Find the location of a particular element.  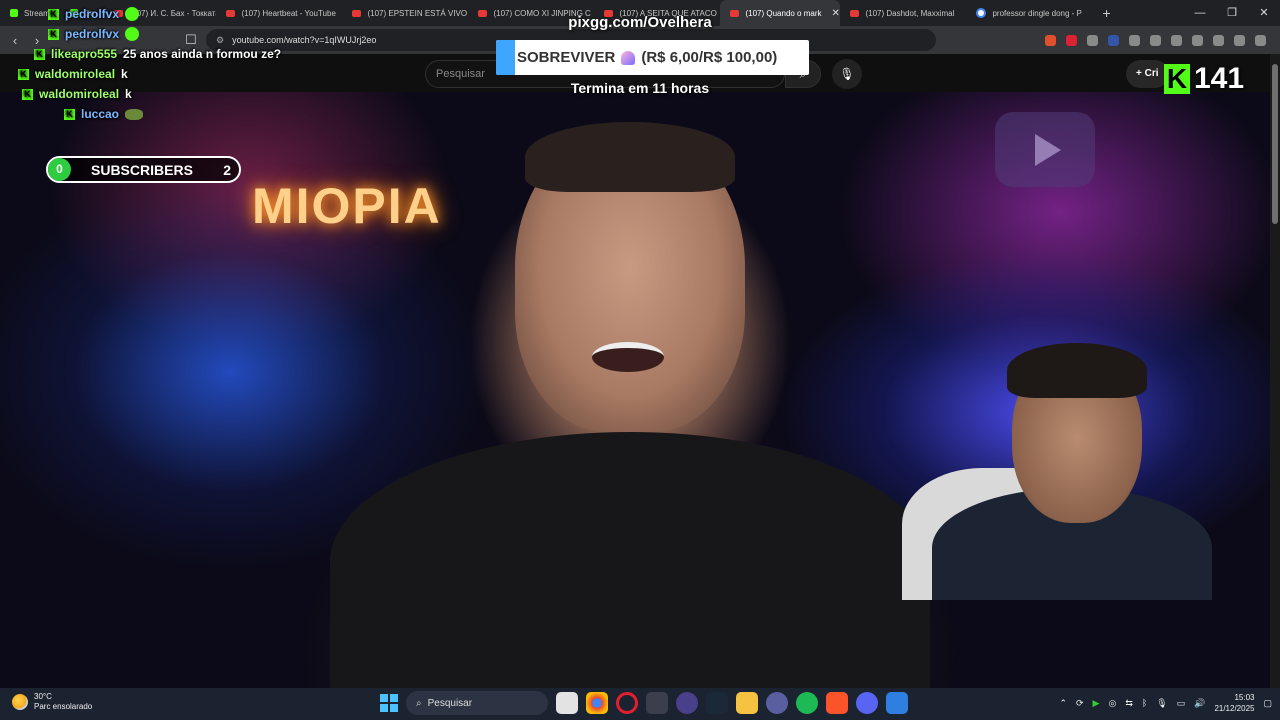

sidebar-icon is located at coordinates (1197, 40).